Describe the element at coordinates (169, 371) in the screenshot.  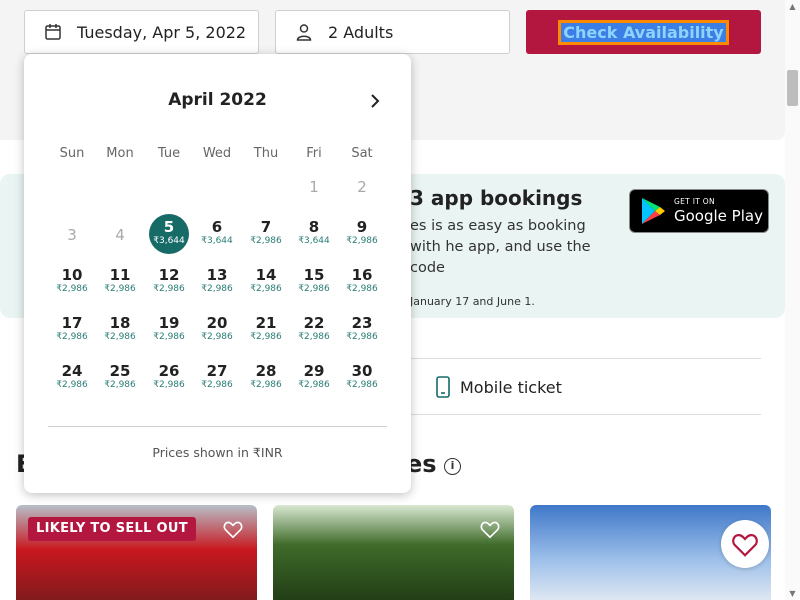
I see `day-number: 26` at that location.